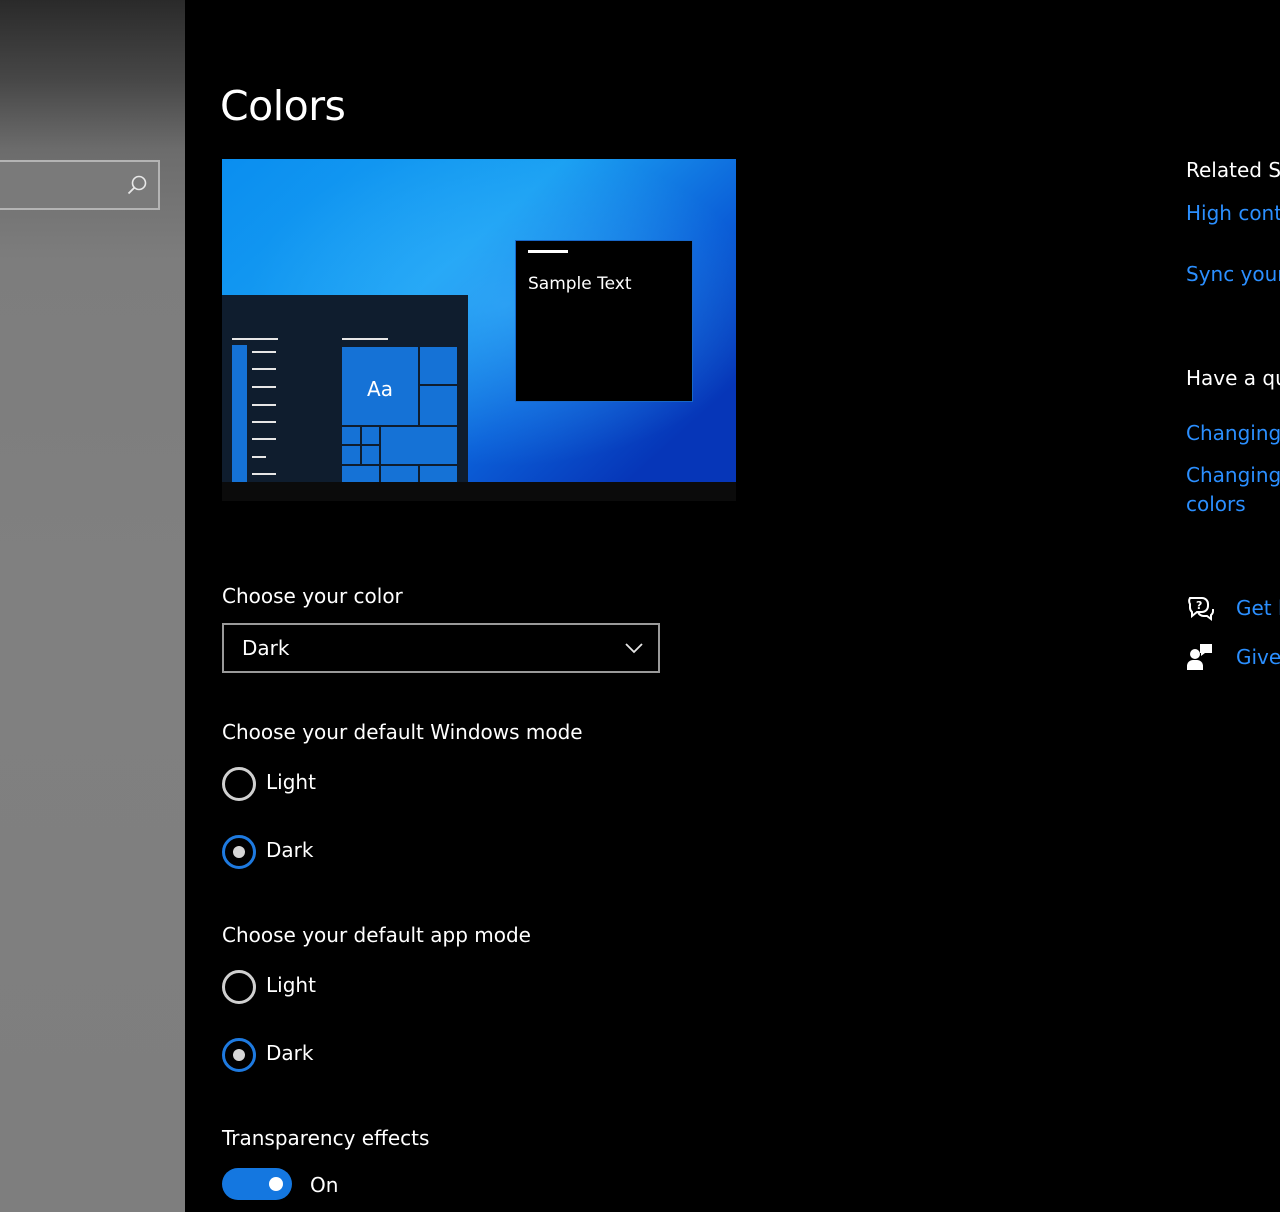  Describe the element at coordinates (1233, 213) in the screenshot. I see `high-contrast-link: High cont` at that location.